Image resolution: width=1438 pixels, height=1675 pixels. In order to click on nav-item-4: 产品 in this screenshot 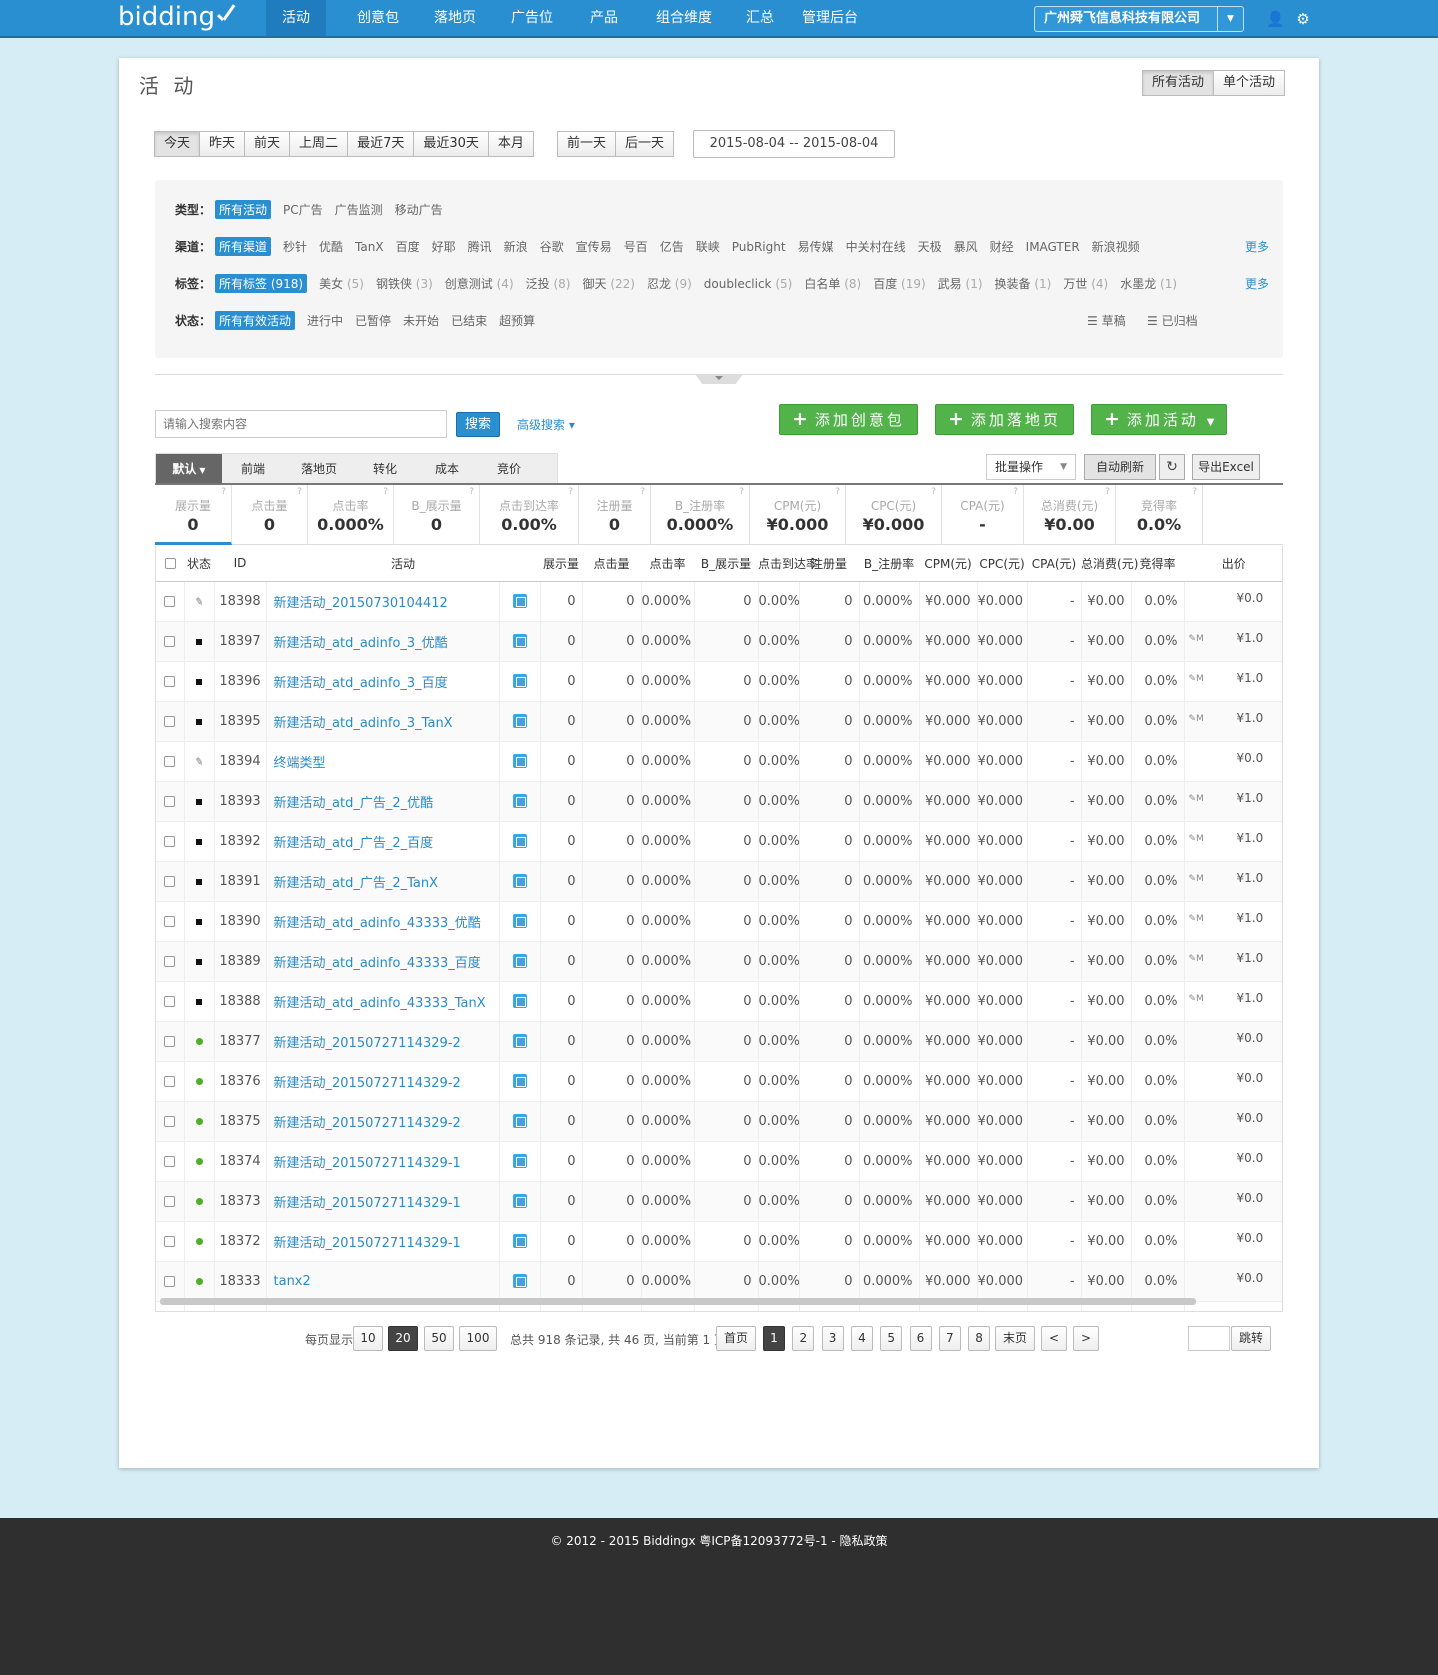, I will do `click(604, 18)`.